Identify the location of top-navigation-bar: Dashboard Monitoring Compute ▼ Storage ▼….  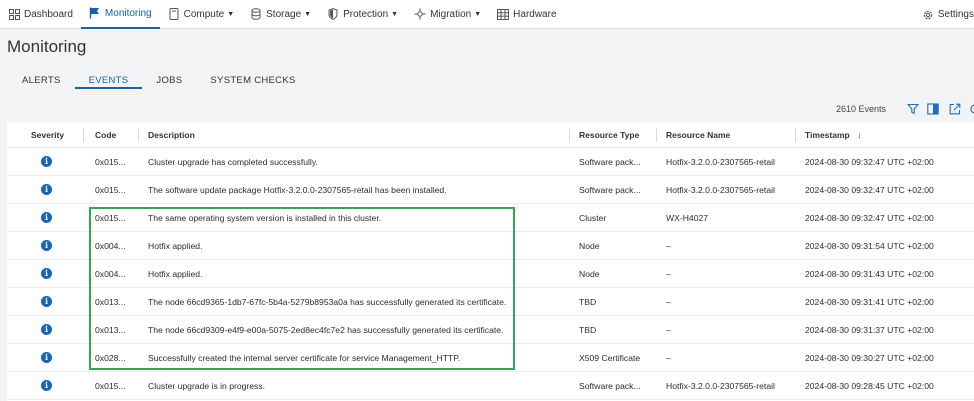
(487, 14).